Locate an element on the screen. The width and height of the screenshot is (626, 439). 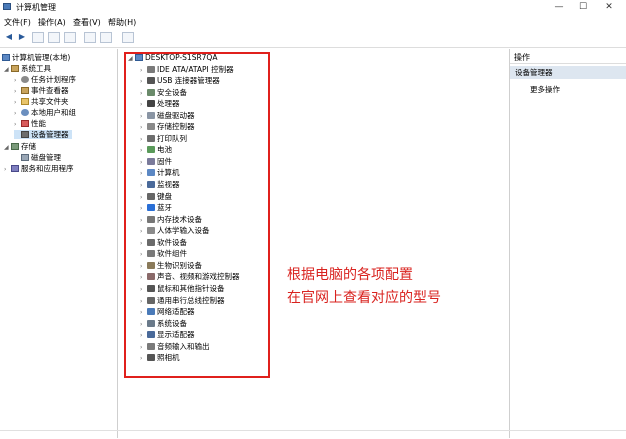
device-manager-icon is located at coordinates (25, 134).